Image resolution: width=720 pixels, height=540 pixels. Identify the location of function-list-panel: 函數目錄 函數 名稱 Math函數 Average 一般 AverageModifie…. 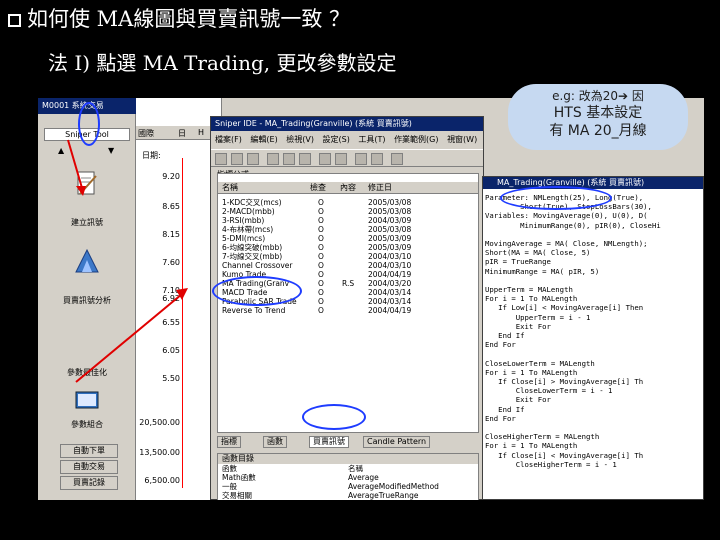
(348, 476).